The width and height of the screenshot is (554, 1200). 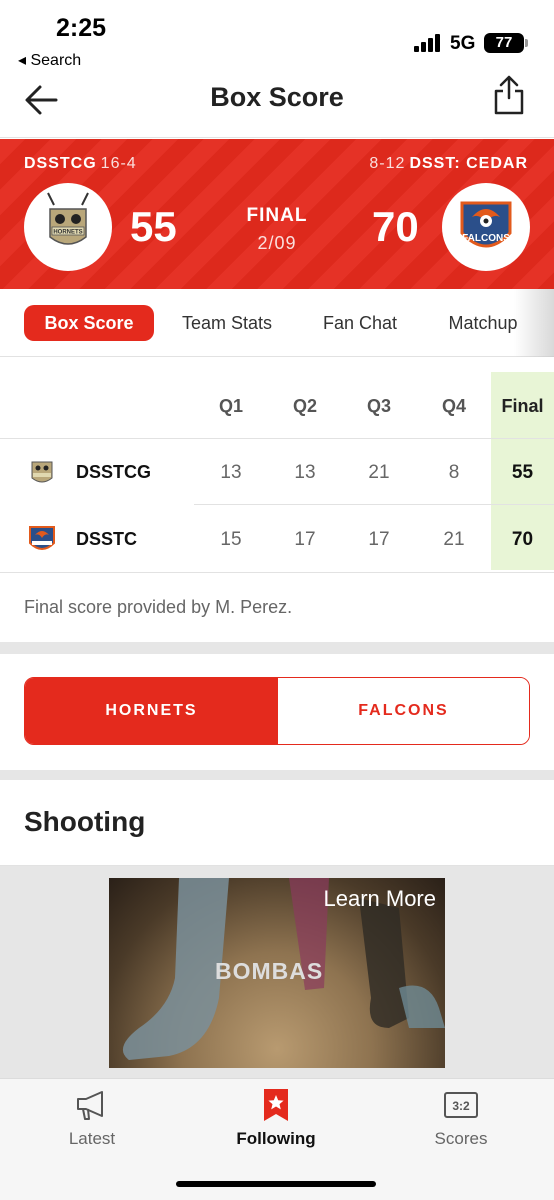 What do you see at coordinates (463, 43) in the screenshot?
I see `network-label: 5G` at bounding box center [463, 43].